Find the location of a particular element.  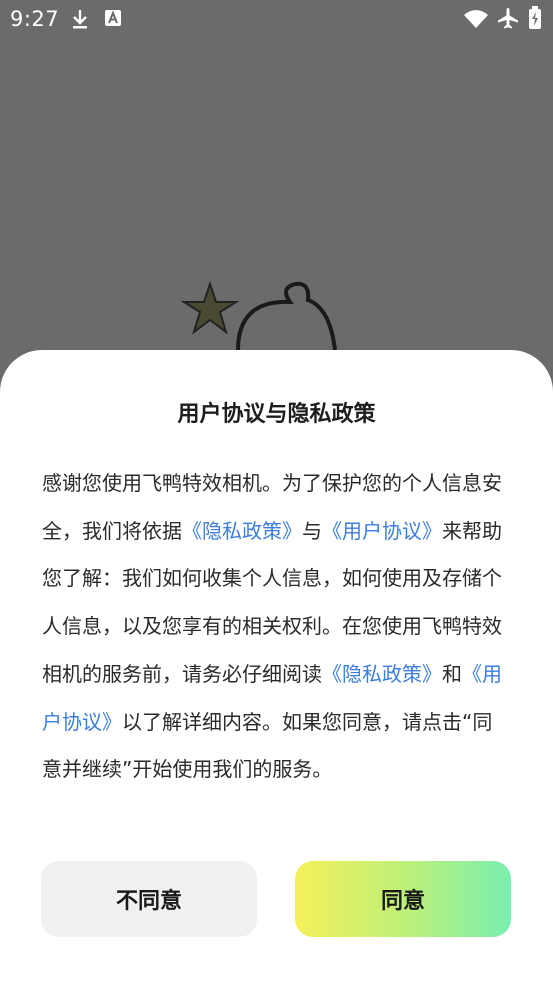

body-text: 和 is located at coordinates (452, 673).